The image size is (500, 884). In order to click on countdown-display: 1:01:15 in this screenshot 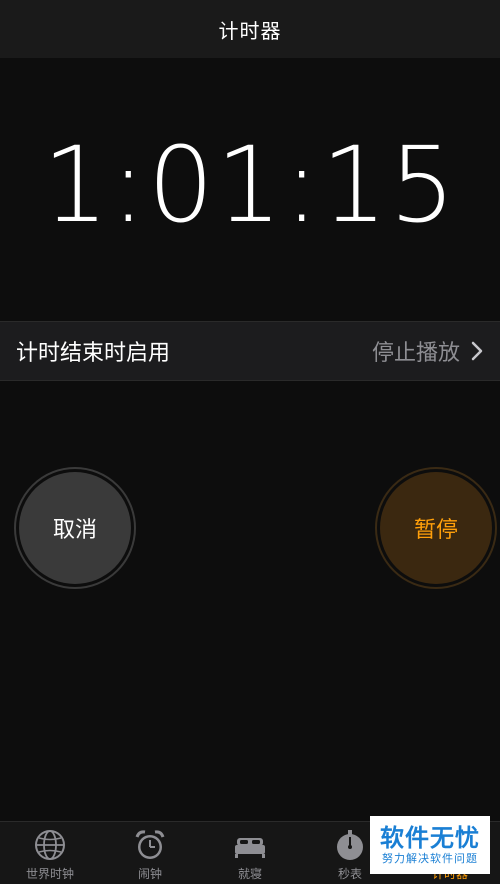, I will do `click(250, 185)`.